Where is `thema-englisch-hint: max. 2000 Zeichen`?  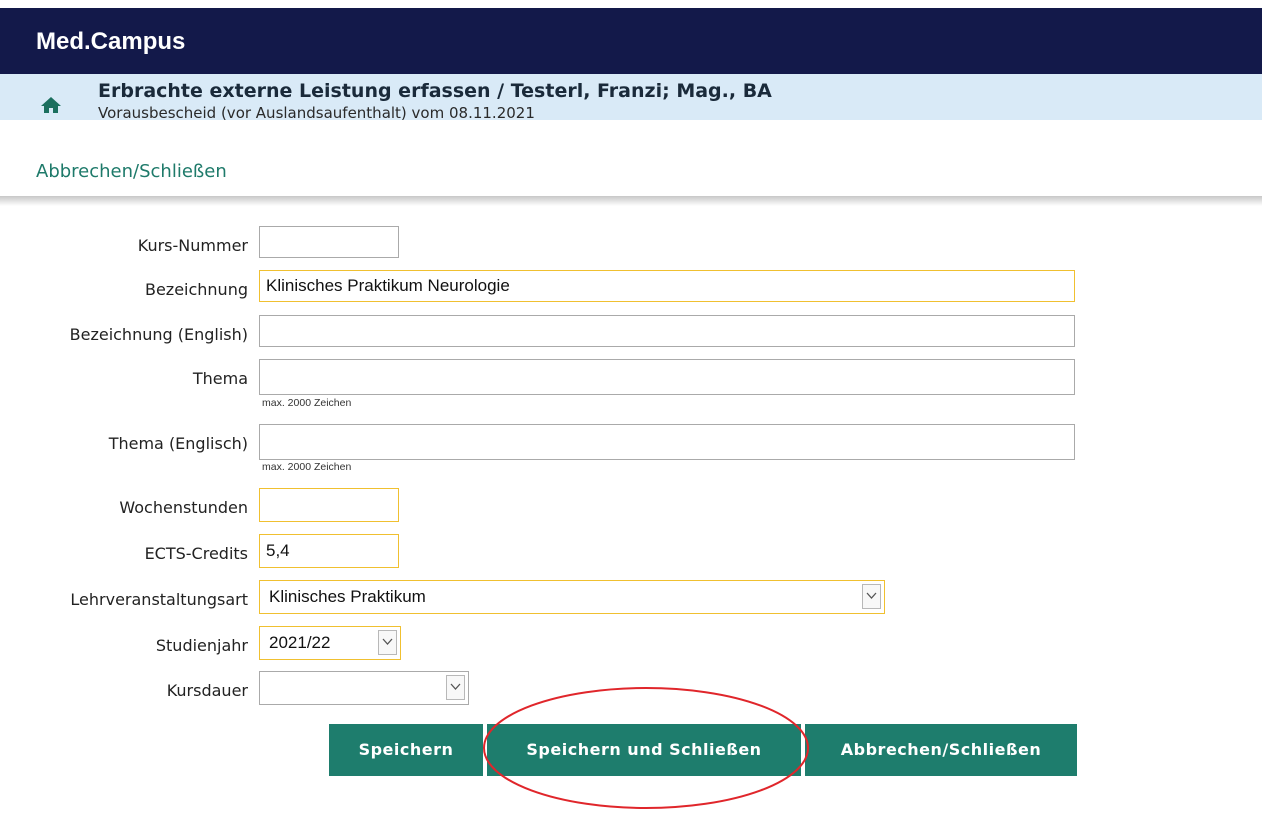 thema-englisch-hint: max. 2000 Zeichen is located at coordinates (307, 467).